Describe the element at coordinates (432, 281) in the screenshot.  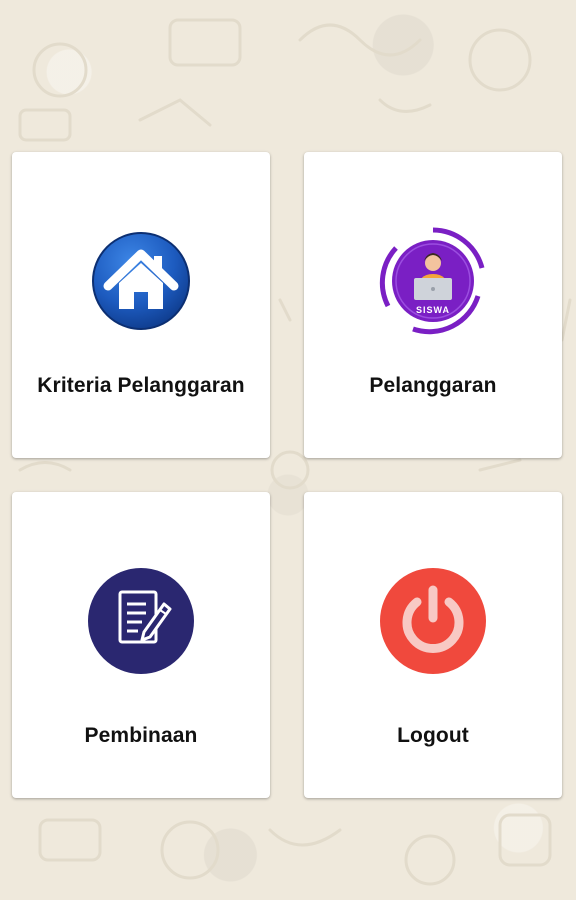
I see `student-icon: SISWA` at that location.